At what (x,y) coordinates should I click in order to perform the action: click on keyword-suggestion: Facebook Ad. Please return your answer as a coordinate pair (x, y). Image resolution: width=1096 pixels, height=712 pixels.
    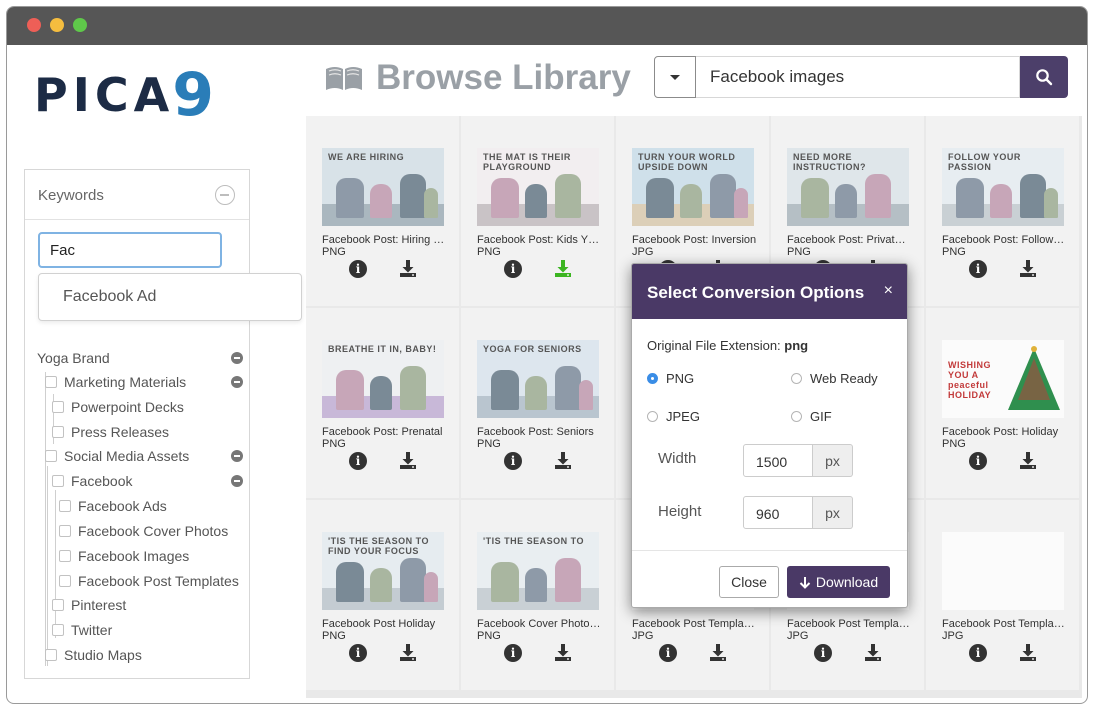
    Looking at the image, I should click on (170, 297).